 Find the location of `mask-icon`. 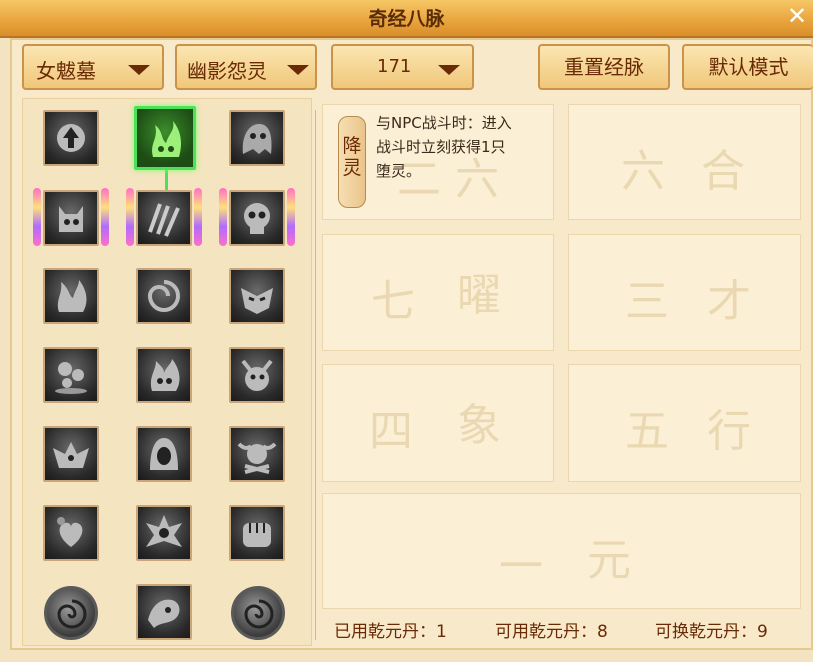

mask-icon is located at coordinates (257, 296).